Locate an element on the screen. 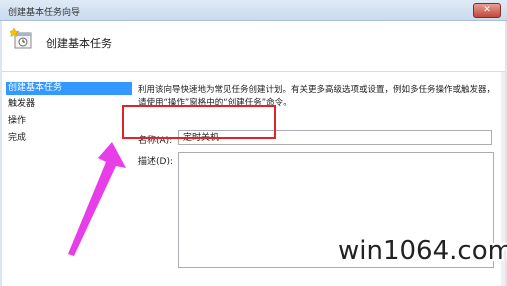 The image size is (507, 286). task-wizard-icon is located at coordinates (21, 38).